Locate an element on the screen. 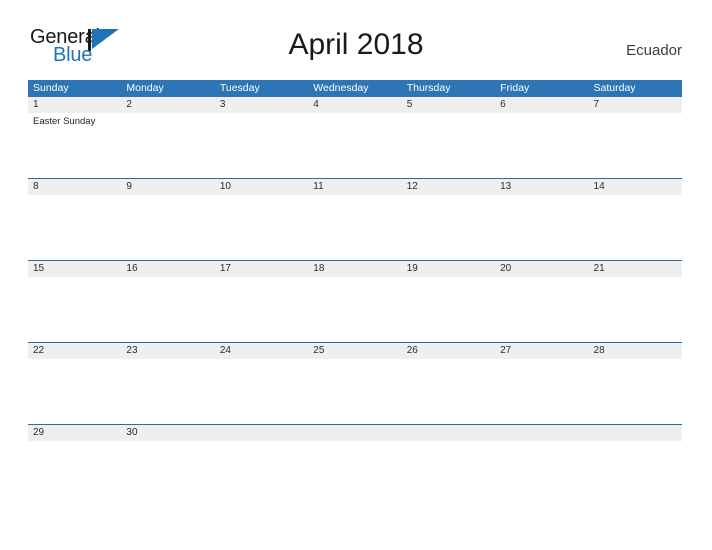 This screenshot has height=550, width=712. page-header: General Blue April 2018 Ecuador is located at coordinates (356, 32).